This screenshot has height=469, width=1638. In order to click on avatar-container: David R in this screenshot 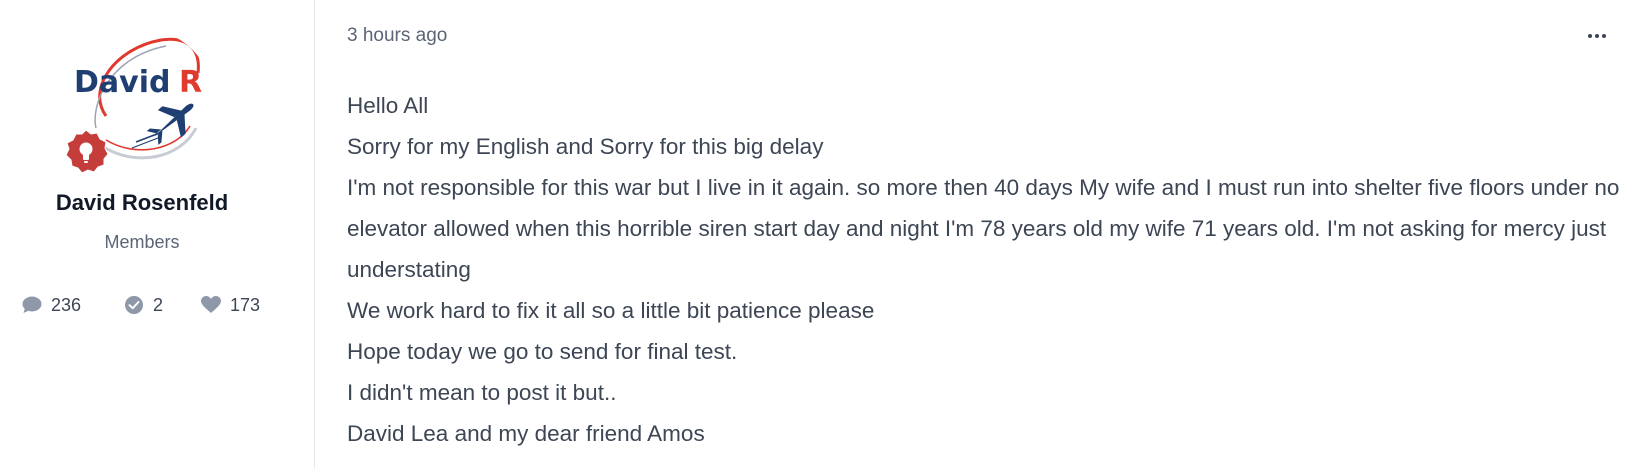, I will do `click(138, 103)`.